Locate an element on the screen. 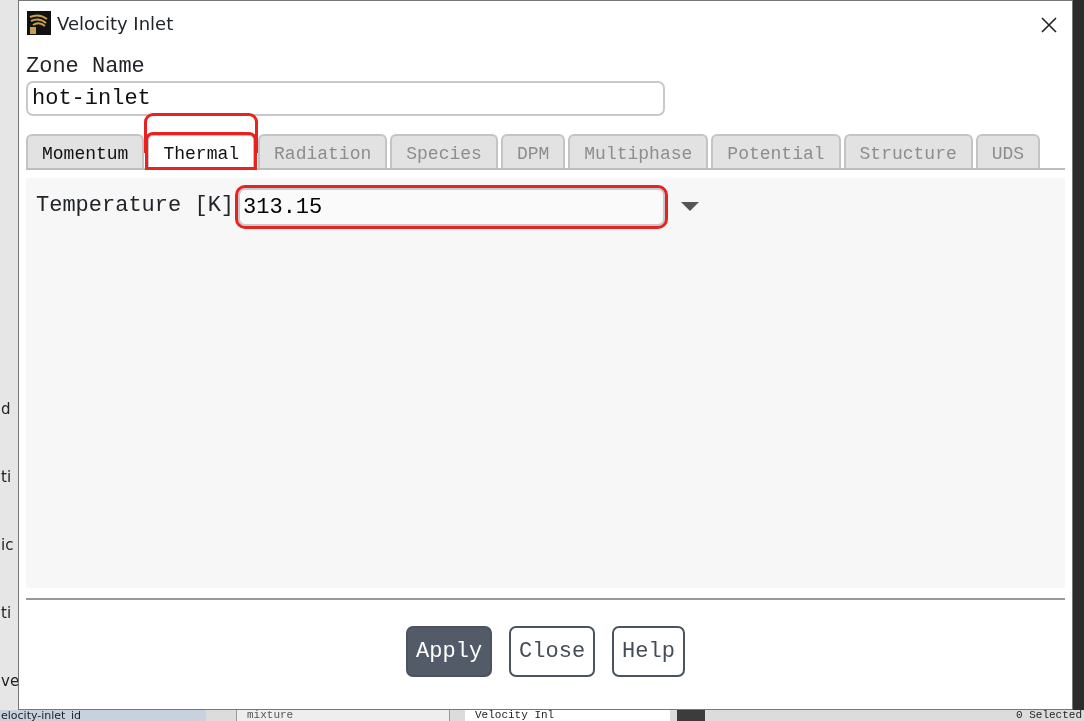  background-text: ve is located at coordinates (9, 681).